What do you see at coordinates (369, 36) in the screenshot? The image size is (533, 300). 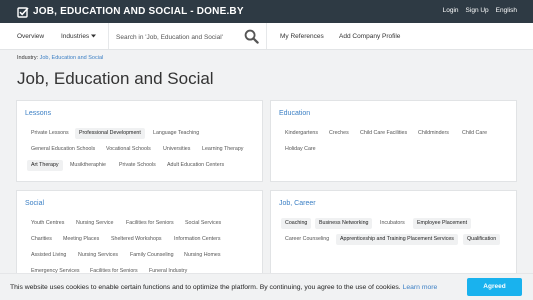 I see `nav-add-company: Add Company Profile` at bounding box center [369, 36].